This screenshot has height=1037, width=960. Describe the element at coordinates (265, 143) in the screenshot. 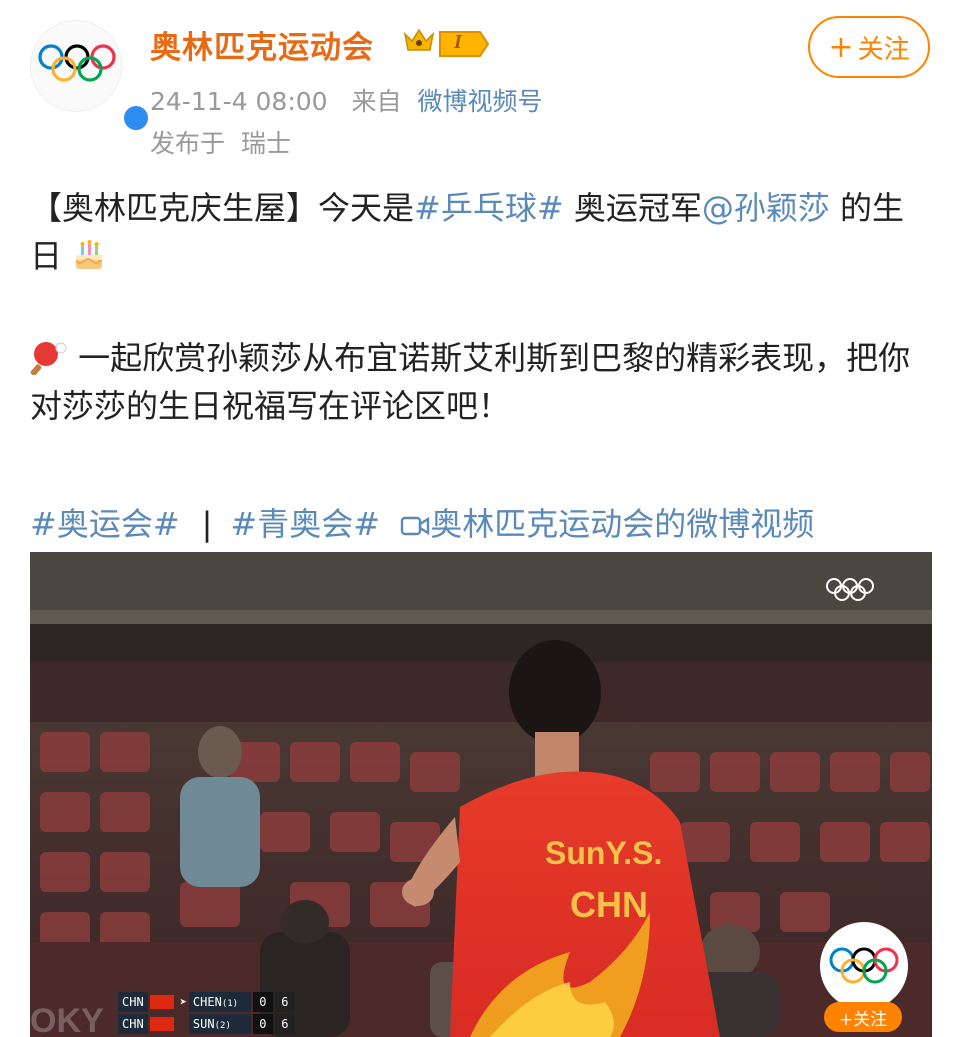

I see `location-value: 瑞士` at that location.